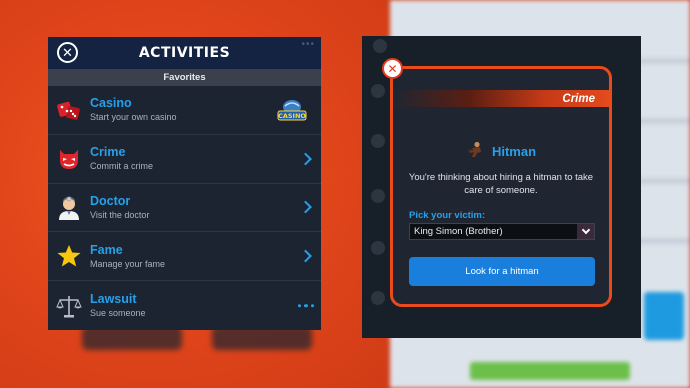  Describe the element at coordinates (184, 208) in the screenshot. I see `list-item-doctor: Doctor Visit the doctor` at that location.